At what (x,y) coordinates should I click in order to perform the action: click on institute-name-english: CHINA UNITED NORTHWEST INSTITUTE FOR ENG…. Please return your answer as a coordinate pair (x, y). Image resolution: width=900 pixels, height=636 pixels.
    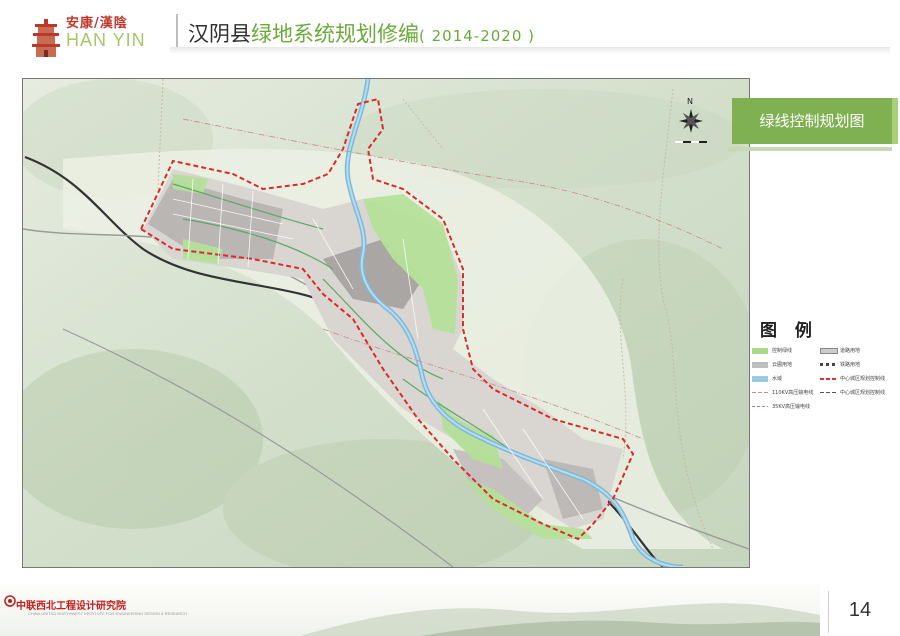
    Looking at the image, I should click on (107, 613).